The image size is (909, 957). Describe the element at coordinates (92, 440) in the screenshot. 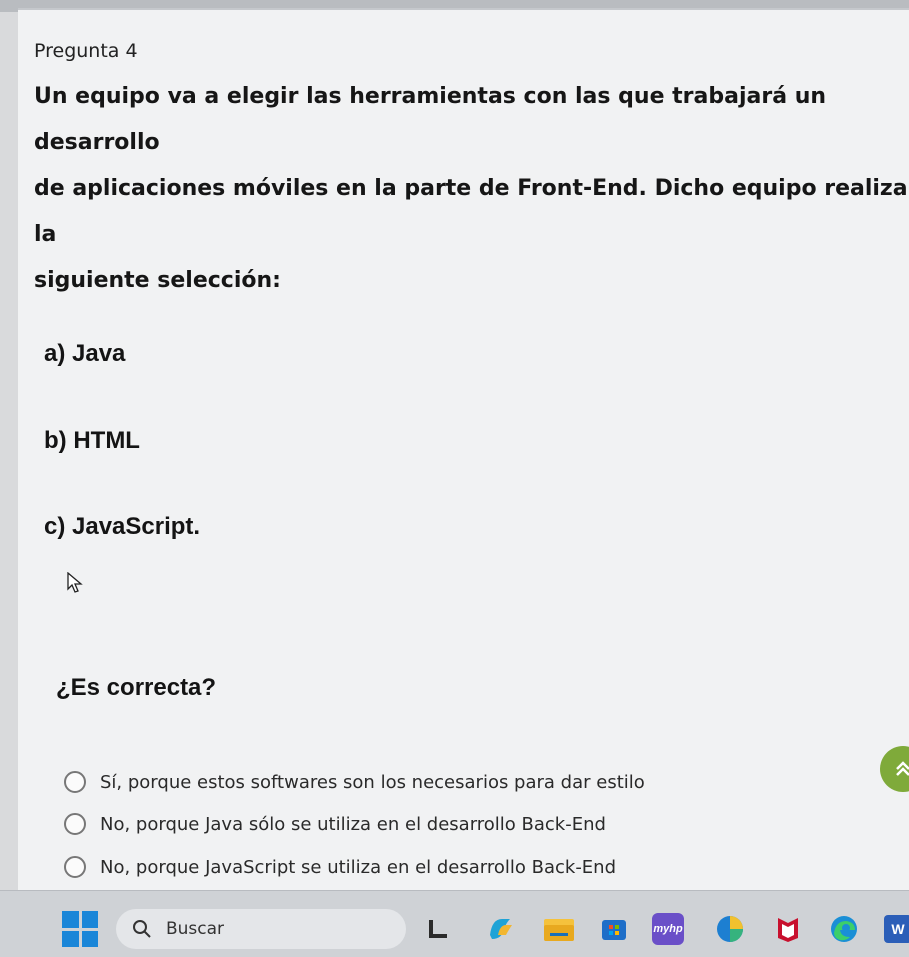

I see `selection-item-b: b) HTML` at that location.